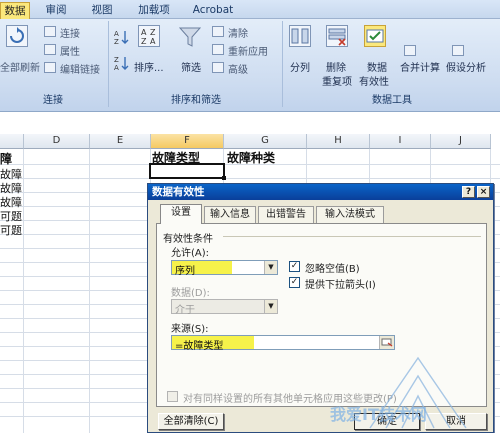 Image resolution: width=500 pixels, height=433 pixels. I want to click on ignore-blank-checkbox: ✓, so click(294, 266).